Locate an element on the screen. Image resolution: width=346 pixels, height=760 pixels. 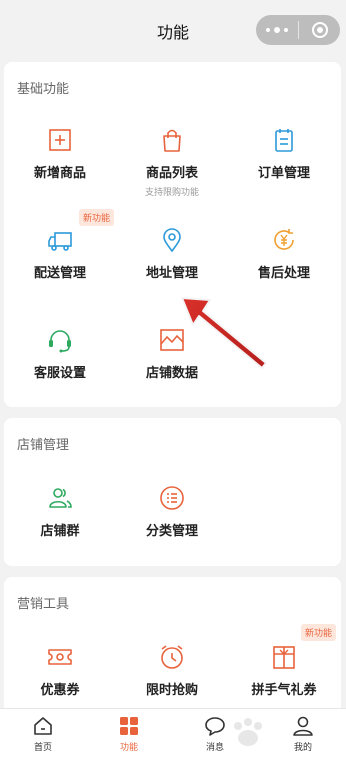
grid-item-label: 店铺群 is located at coordinates (60, 530).